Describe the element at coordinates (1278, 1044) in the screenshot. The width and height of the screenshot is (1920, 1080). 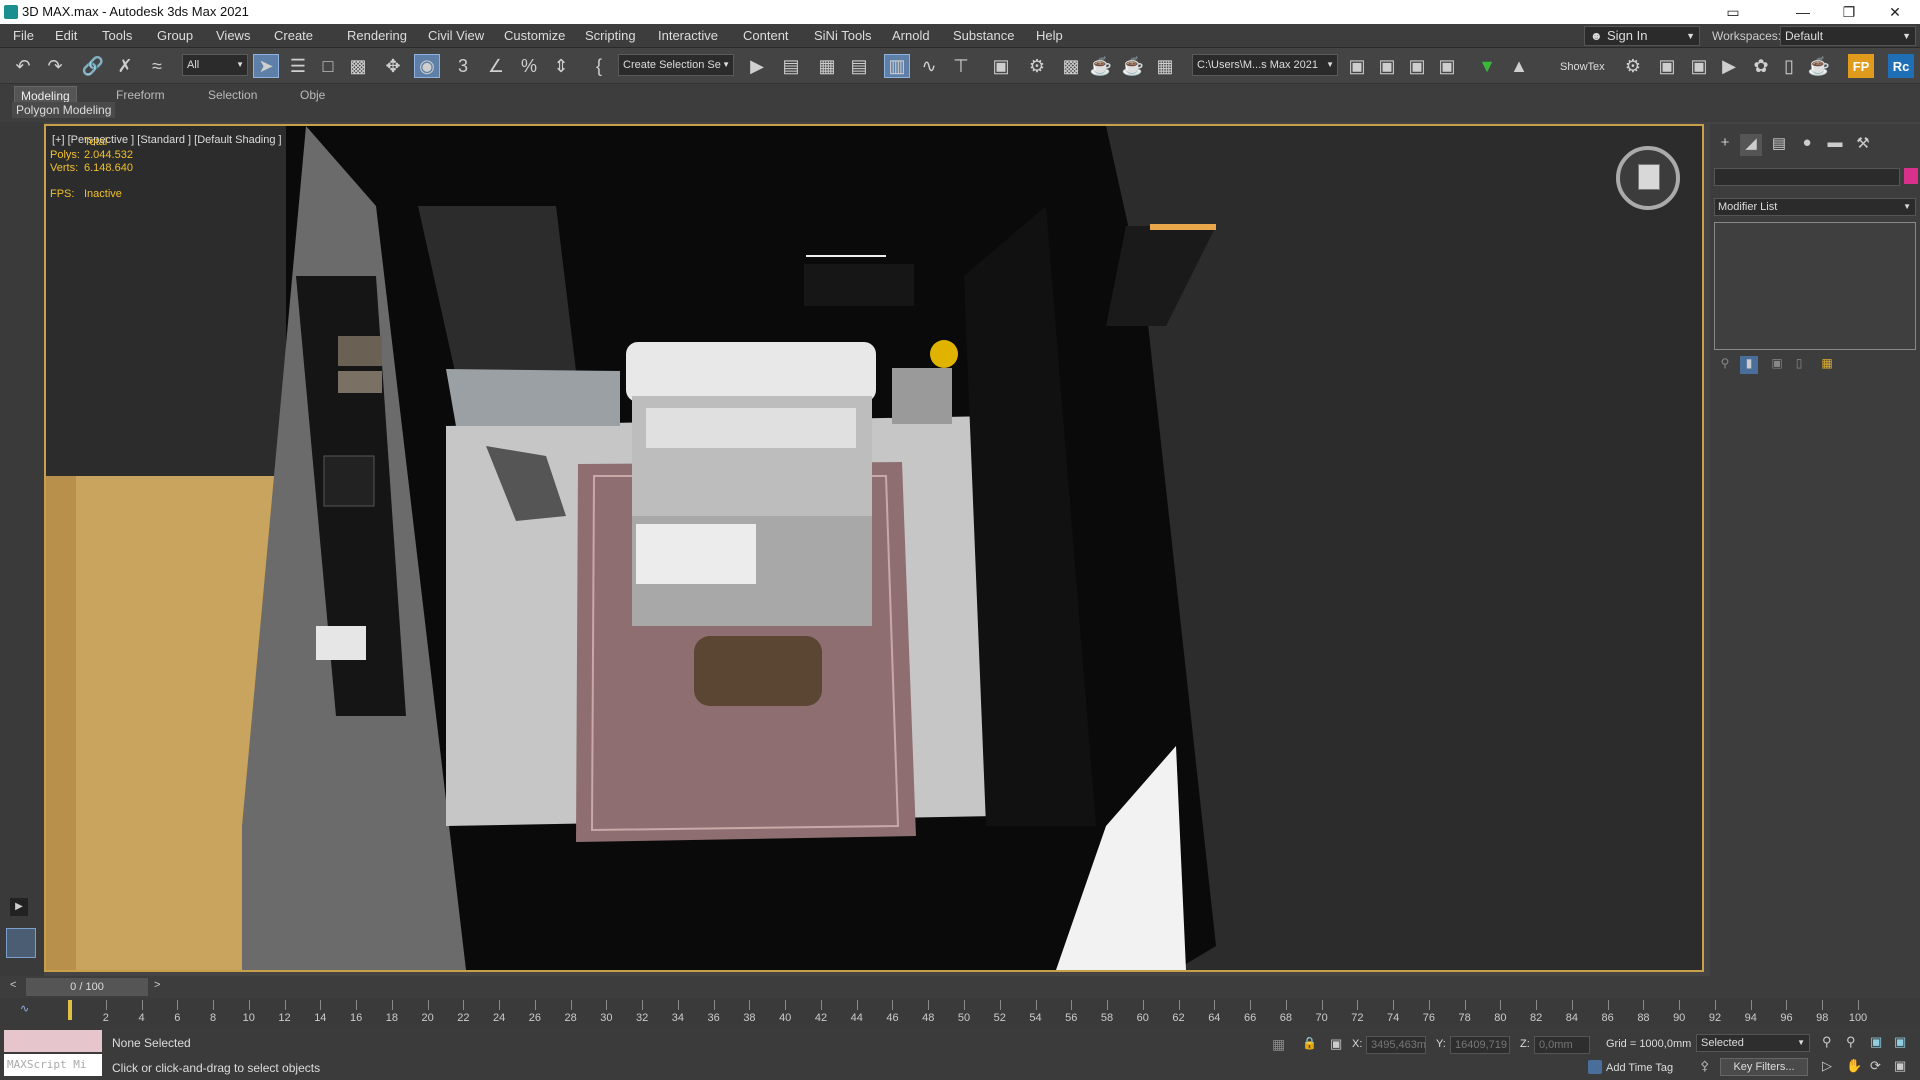
I see `isolate-selection-icon: ▦` at that location.